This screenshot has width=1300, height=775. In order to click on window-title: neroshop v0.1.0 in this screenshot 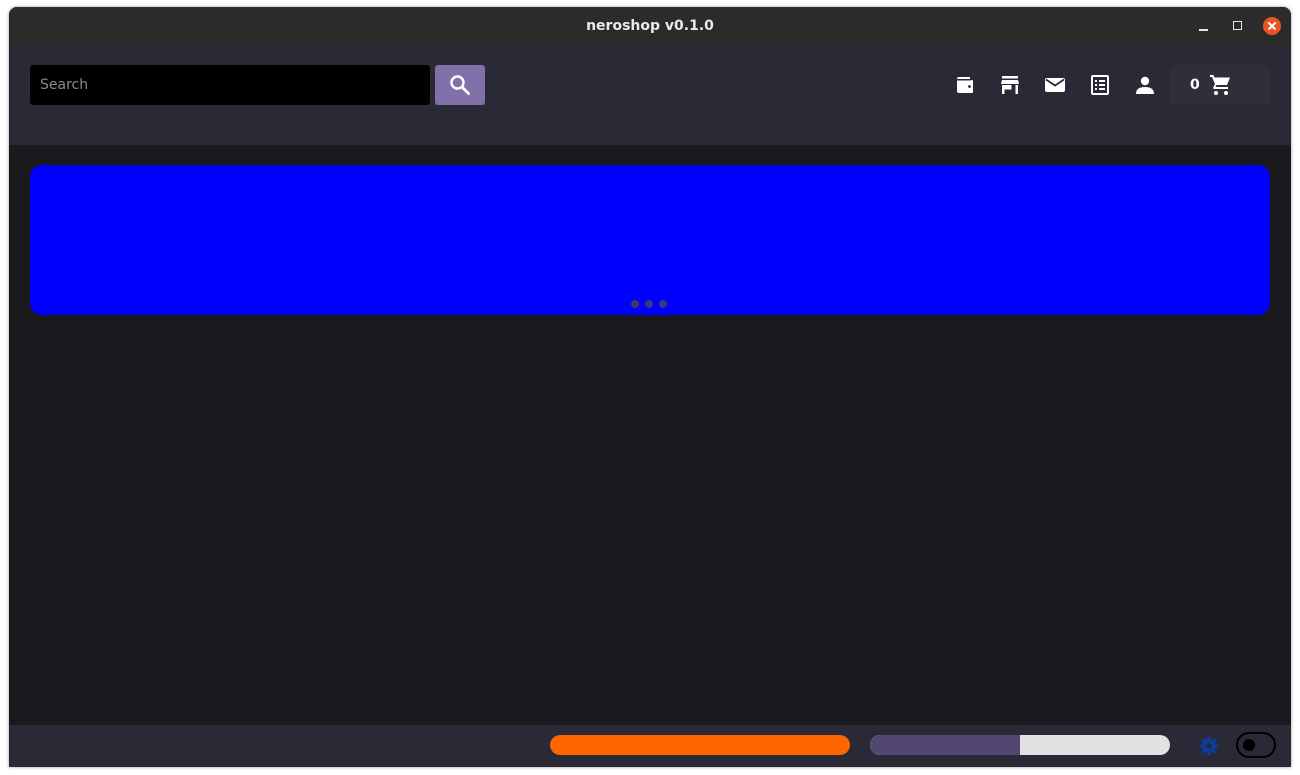, I will do `click(650, 26)`.